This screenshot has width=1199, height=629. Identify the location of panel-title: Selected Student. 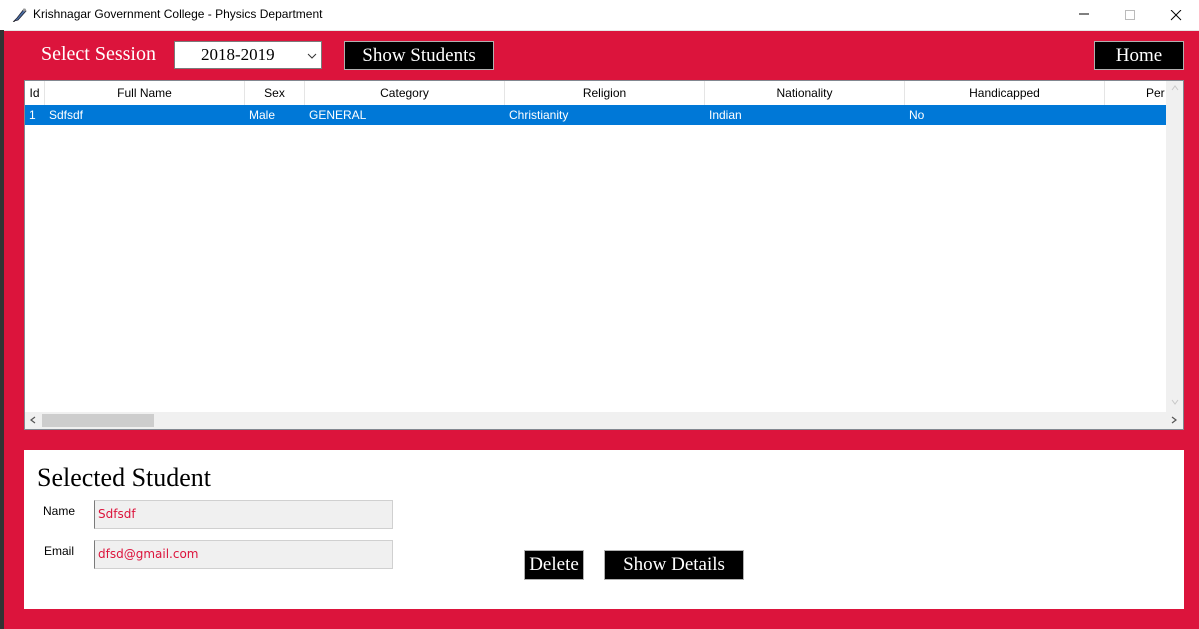
(124, 477).